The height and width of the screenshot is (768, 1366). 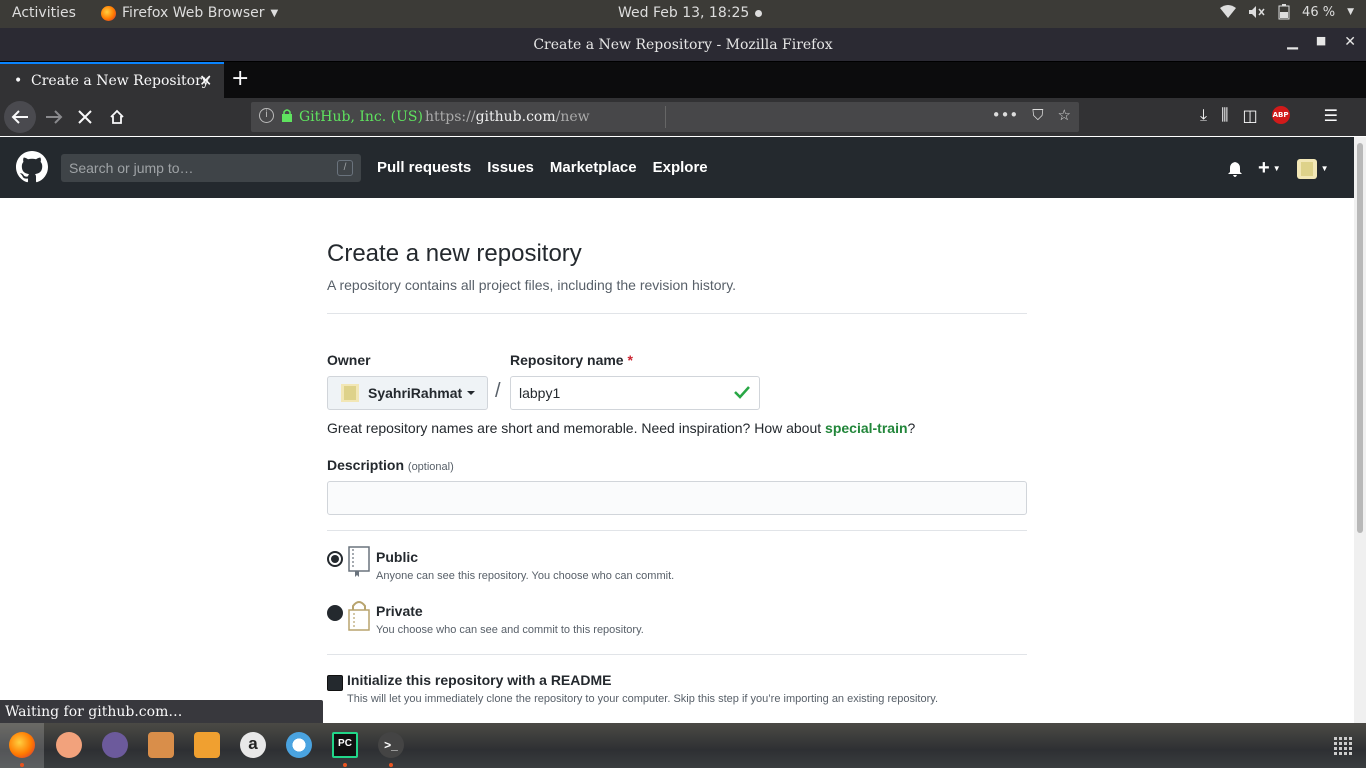 I want to click on sidebar-icon: ◫, so click(x=1249, y=115).